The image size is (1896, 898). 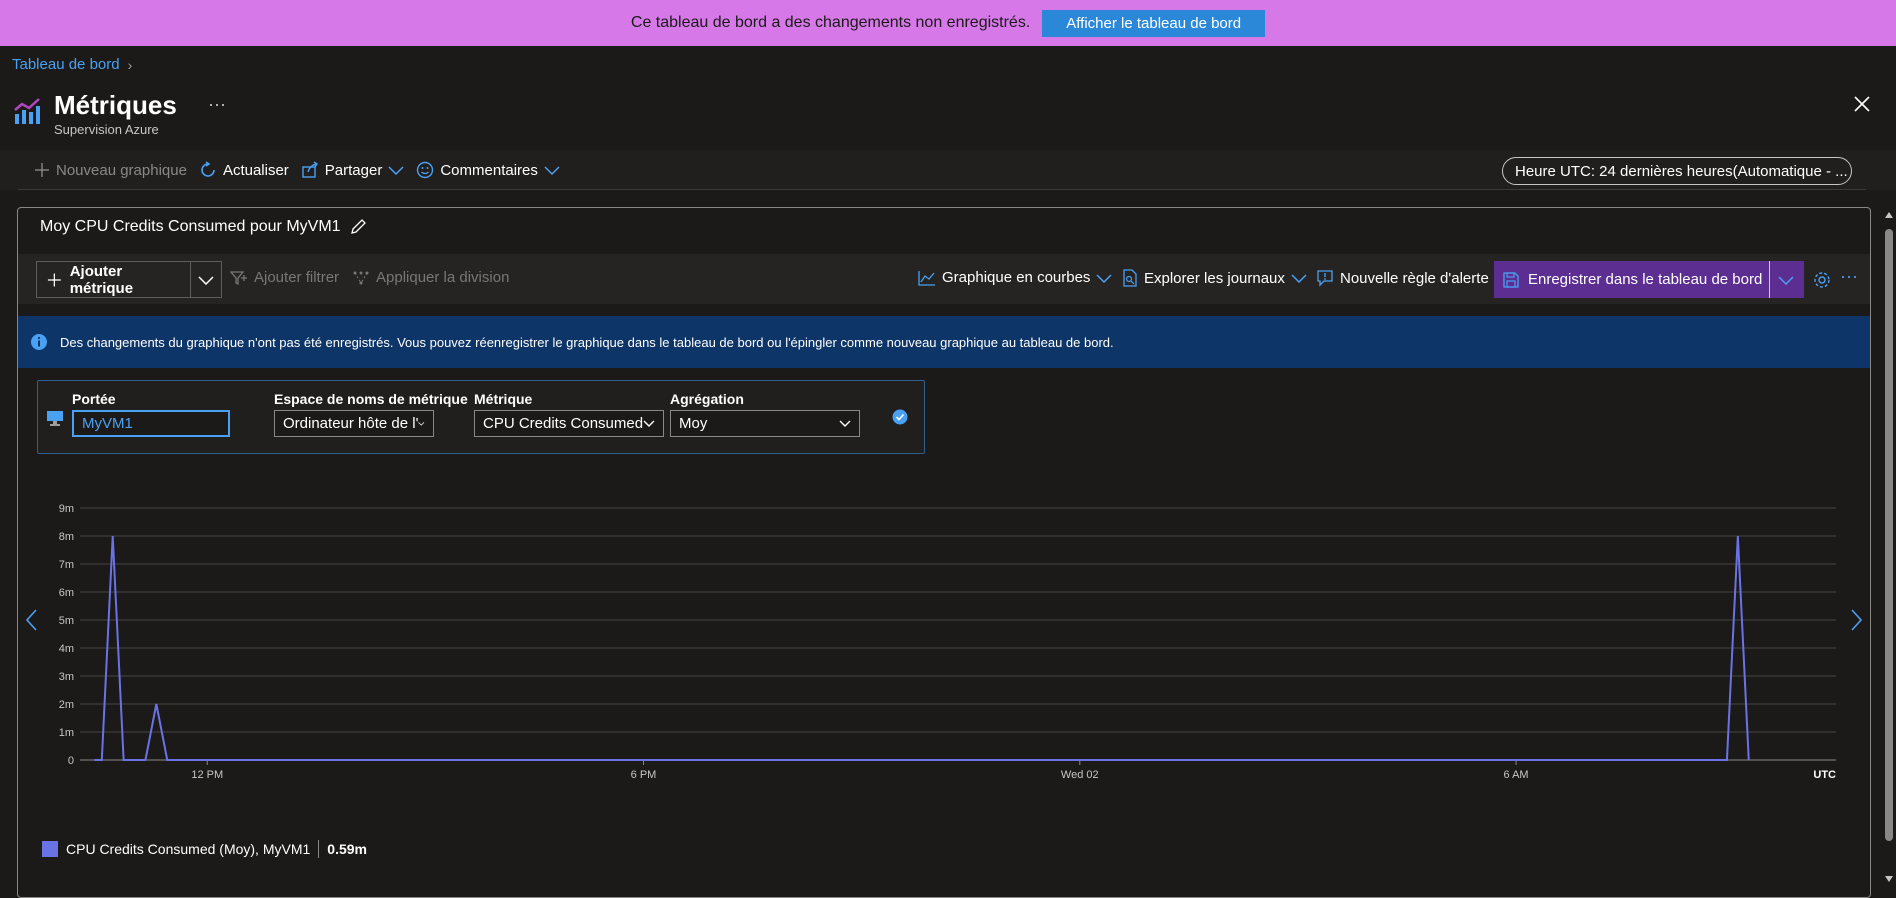 I want to click on y-tick-label: 0, so click(x=71, y=761).